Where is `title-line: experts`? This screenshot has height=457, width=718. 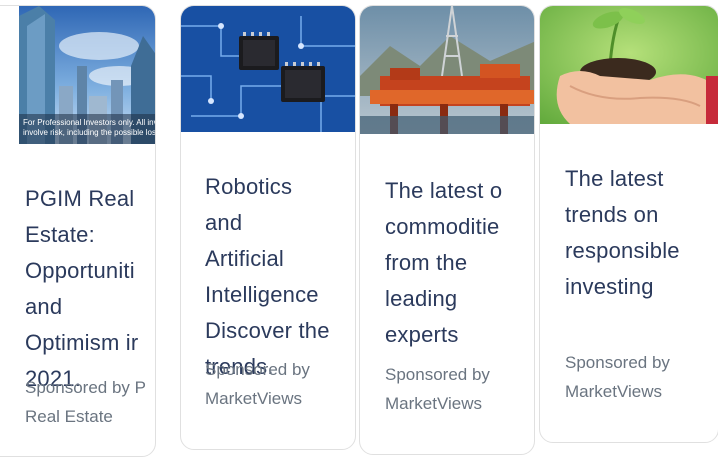 title-line: experts is located at coordinates (422, 334).